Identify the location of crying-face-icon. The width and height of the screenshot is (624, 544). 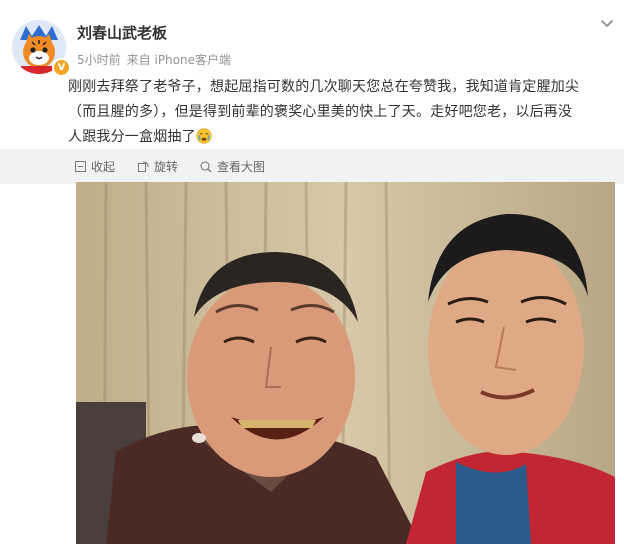
(204, 136).